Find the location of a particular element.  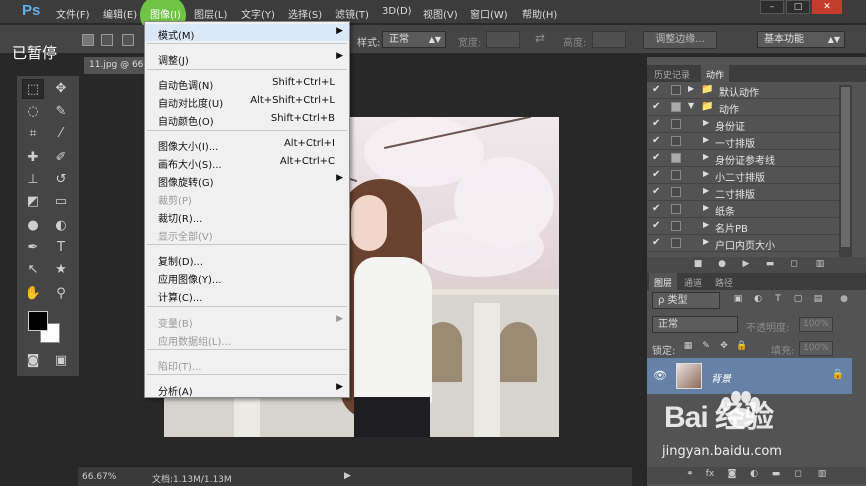

marquee-tool-icon: ⬚ is located at coordinates (33, 89).